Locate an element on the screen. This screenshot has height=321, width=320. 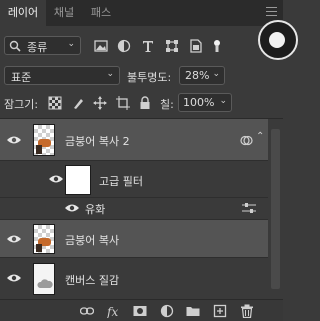
opacity-field: 28% ⌄ is located at coordinates (202, 75).